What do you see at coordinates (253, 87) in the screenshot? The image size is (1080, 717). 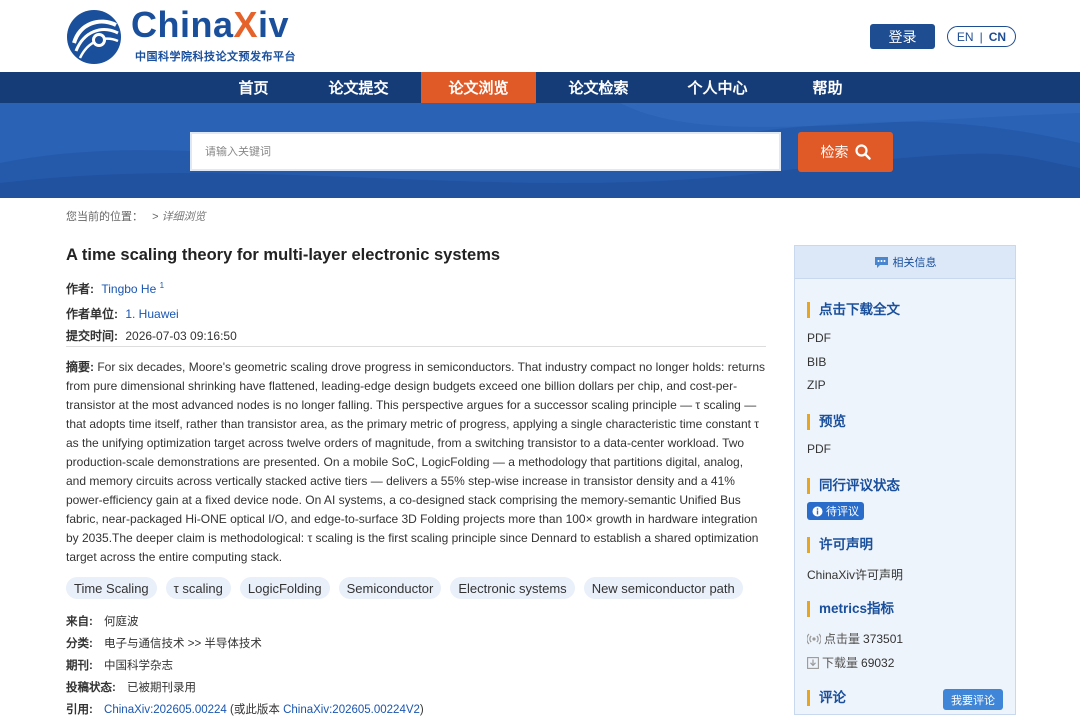 I see `nav-home: 首页` at bounding box center [253, 87].